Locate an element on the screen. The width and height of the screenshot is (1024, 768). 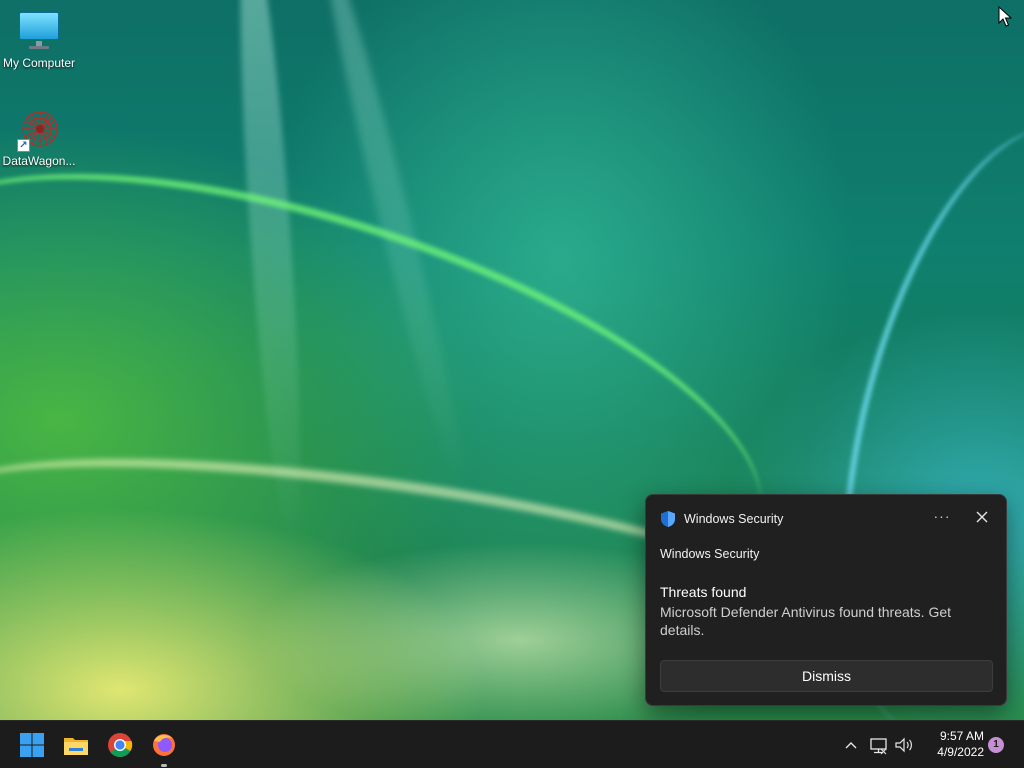
toast-source: Windows Security is located at coordinates (710, 554).